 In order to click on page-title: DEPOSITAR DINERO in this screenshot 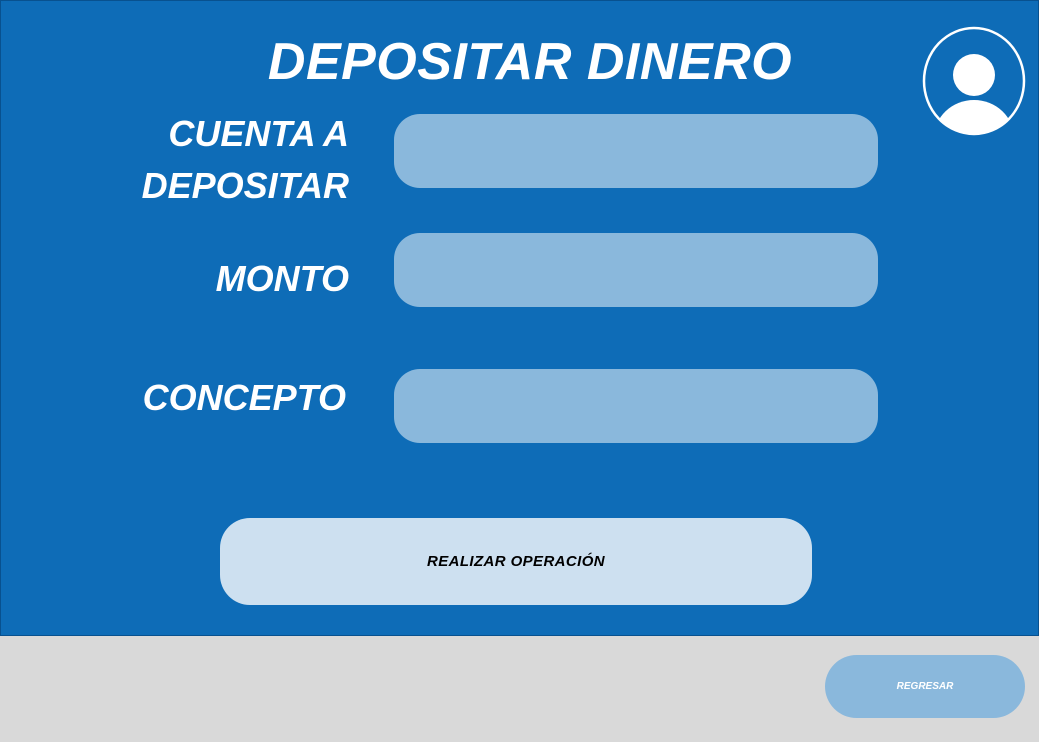, I will do `click(530, 62)`.